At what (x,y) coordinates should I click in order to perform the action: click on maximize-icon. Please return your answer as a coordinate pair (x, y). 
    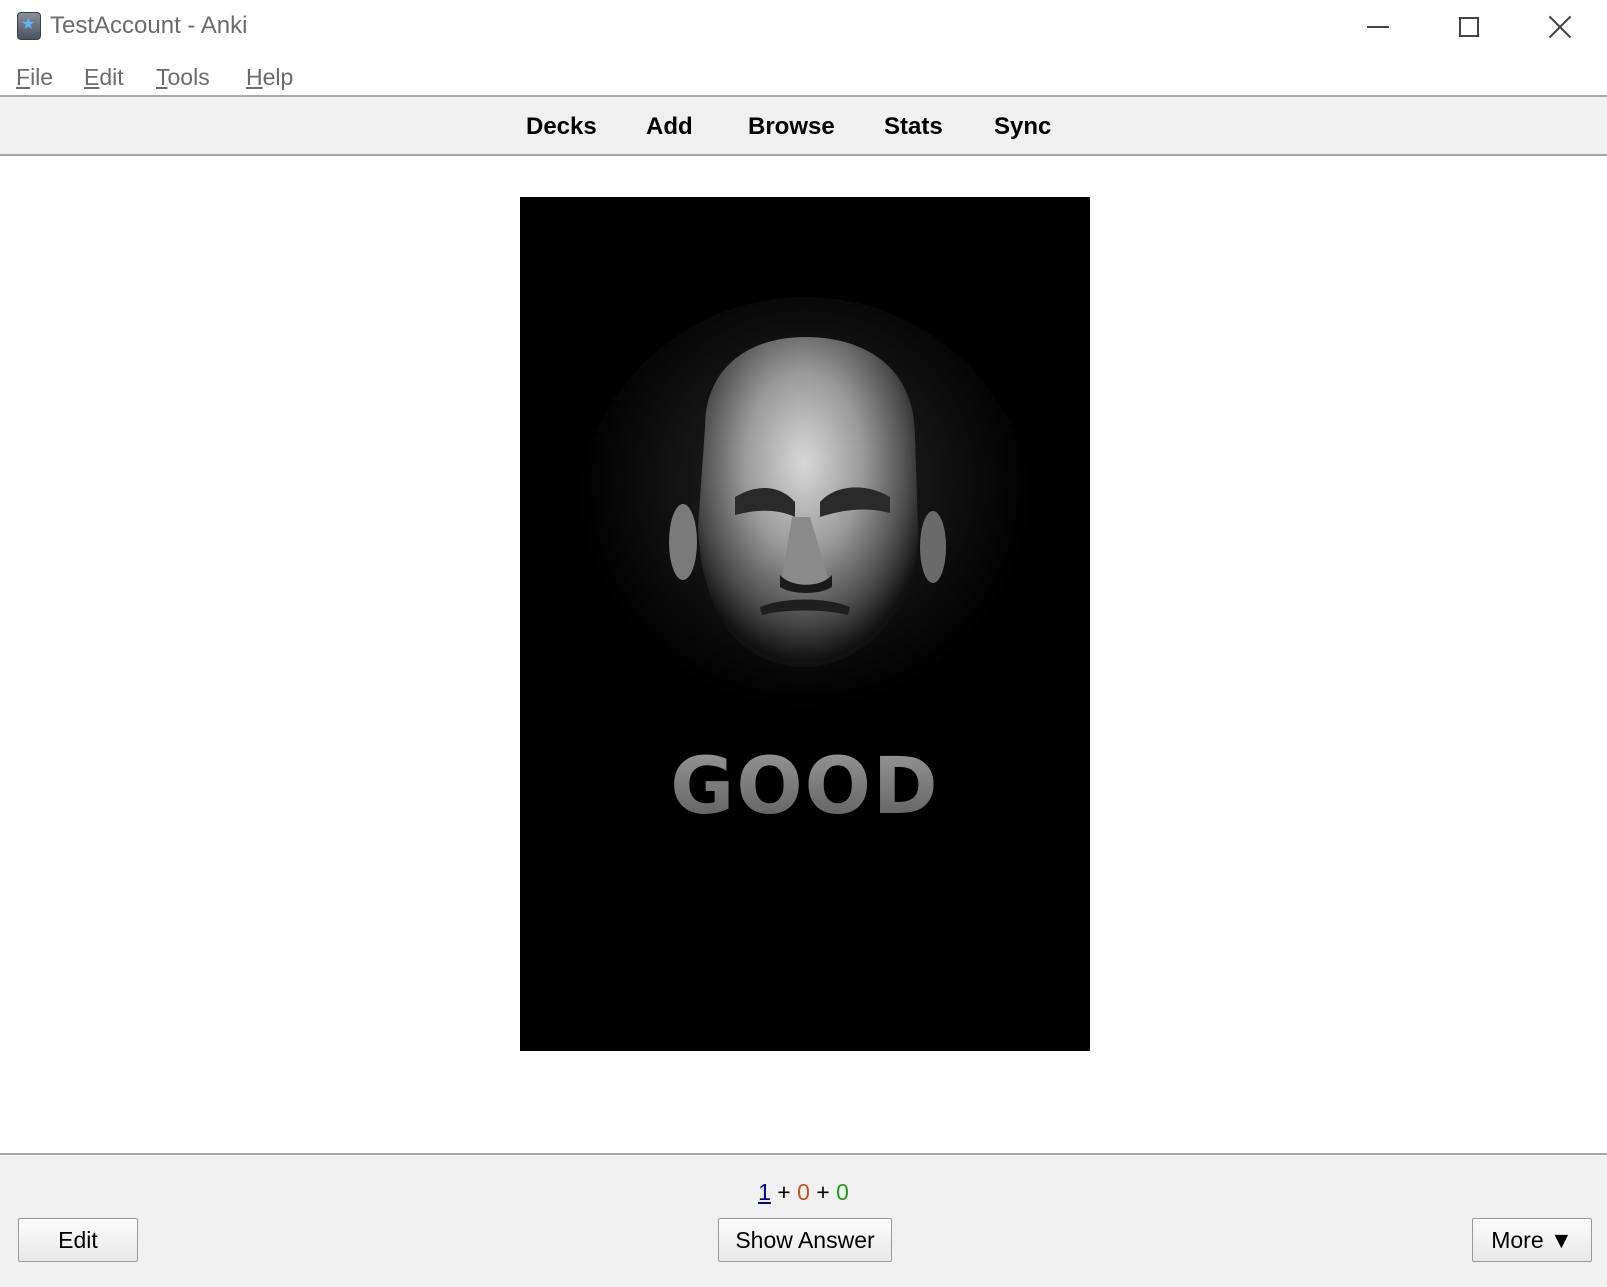
    Looking at the image, I should click on (1469, 27).